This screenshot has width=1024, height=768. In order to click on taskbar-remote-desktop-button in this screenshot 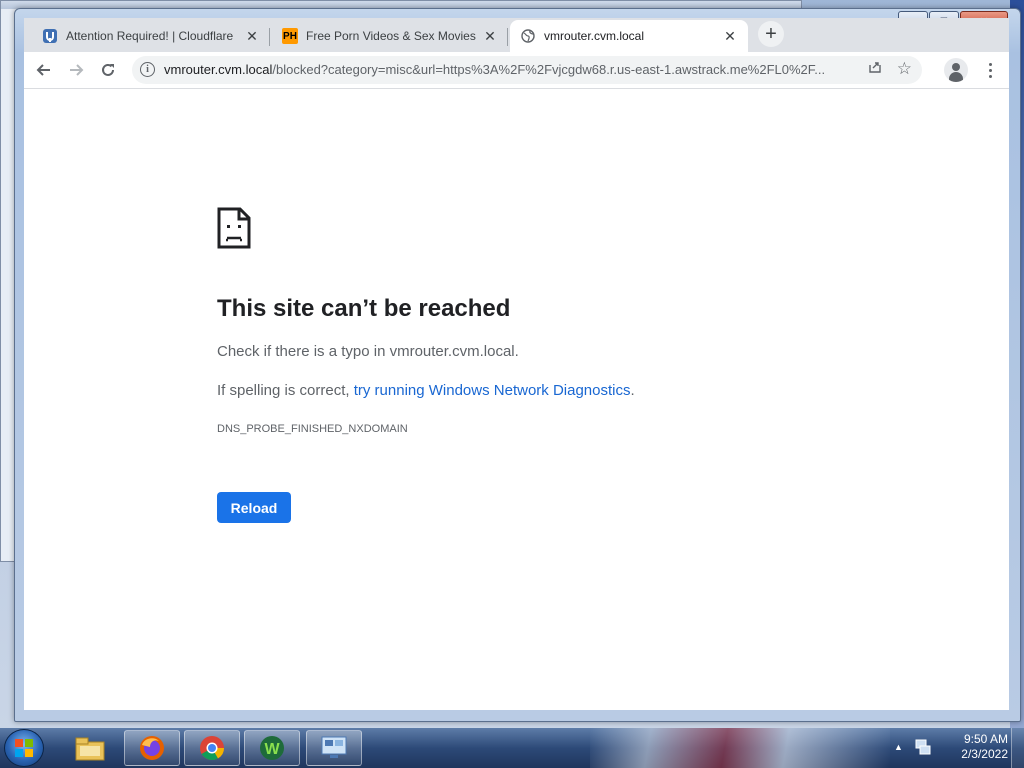, I will do `click(334, 748)`.